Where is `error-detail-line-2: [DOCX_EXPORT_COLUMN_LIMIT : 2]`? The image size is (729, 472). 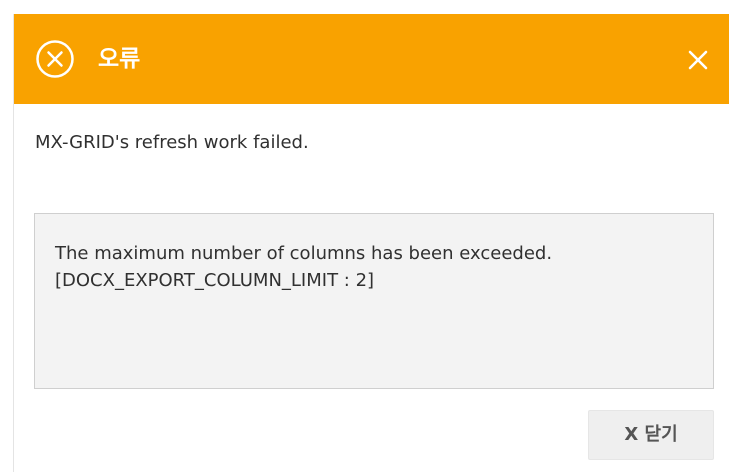
error-detail-line-2: [DOCX_EXPORT_COLUMN_LIMIT : 2] is located at coordinates (215, 280).